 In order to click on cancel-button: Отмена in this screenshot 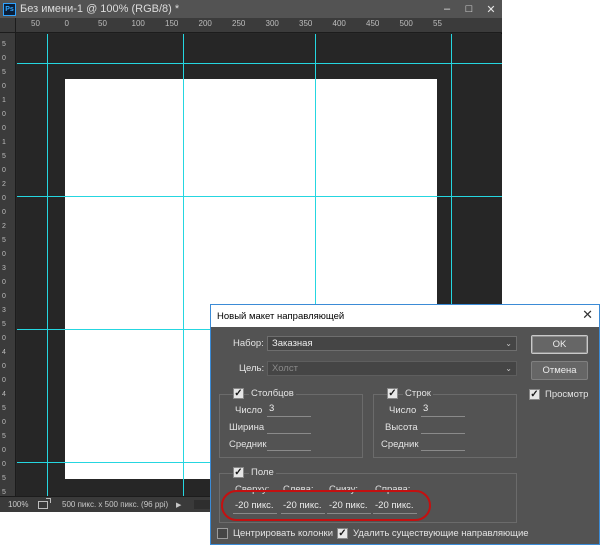, I will do `click(559, 370)`.